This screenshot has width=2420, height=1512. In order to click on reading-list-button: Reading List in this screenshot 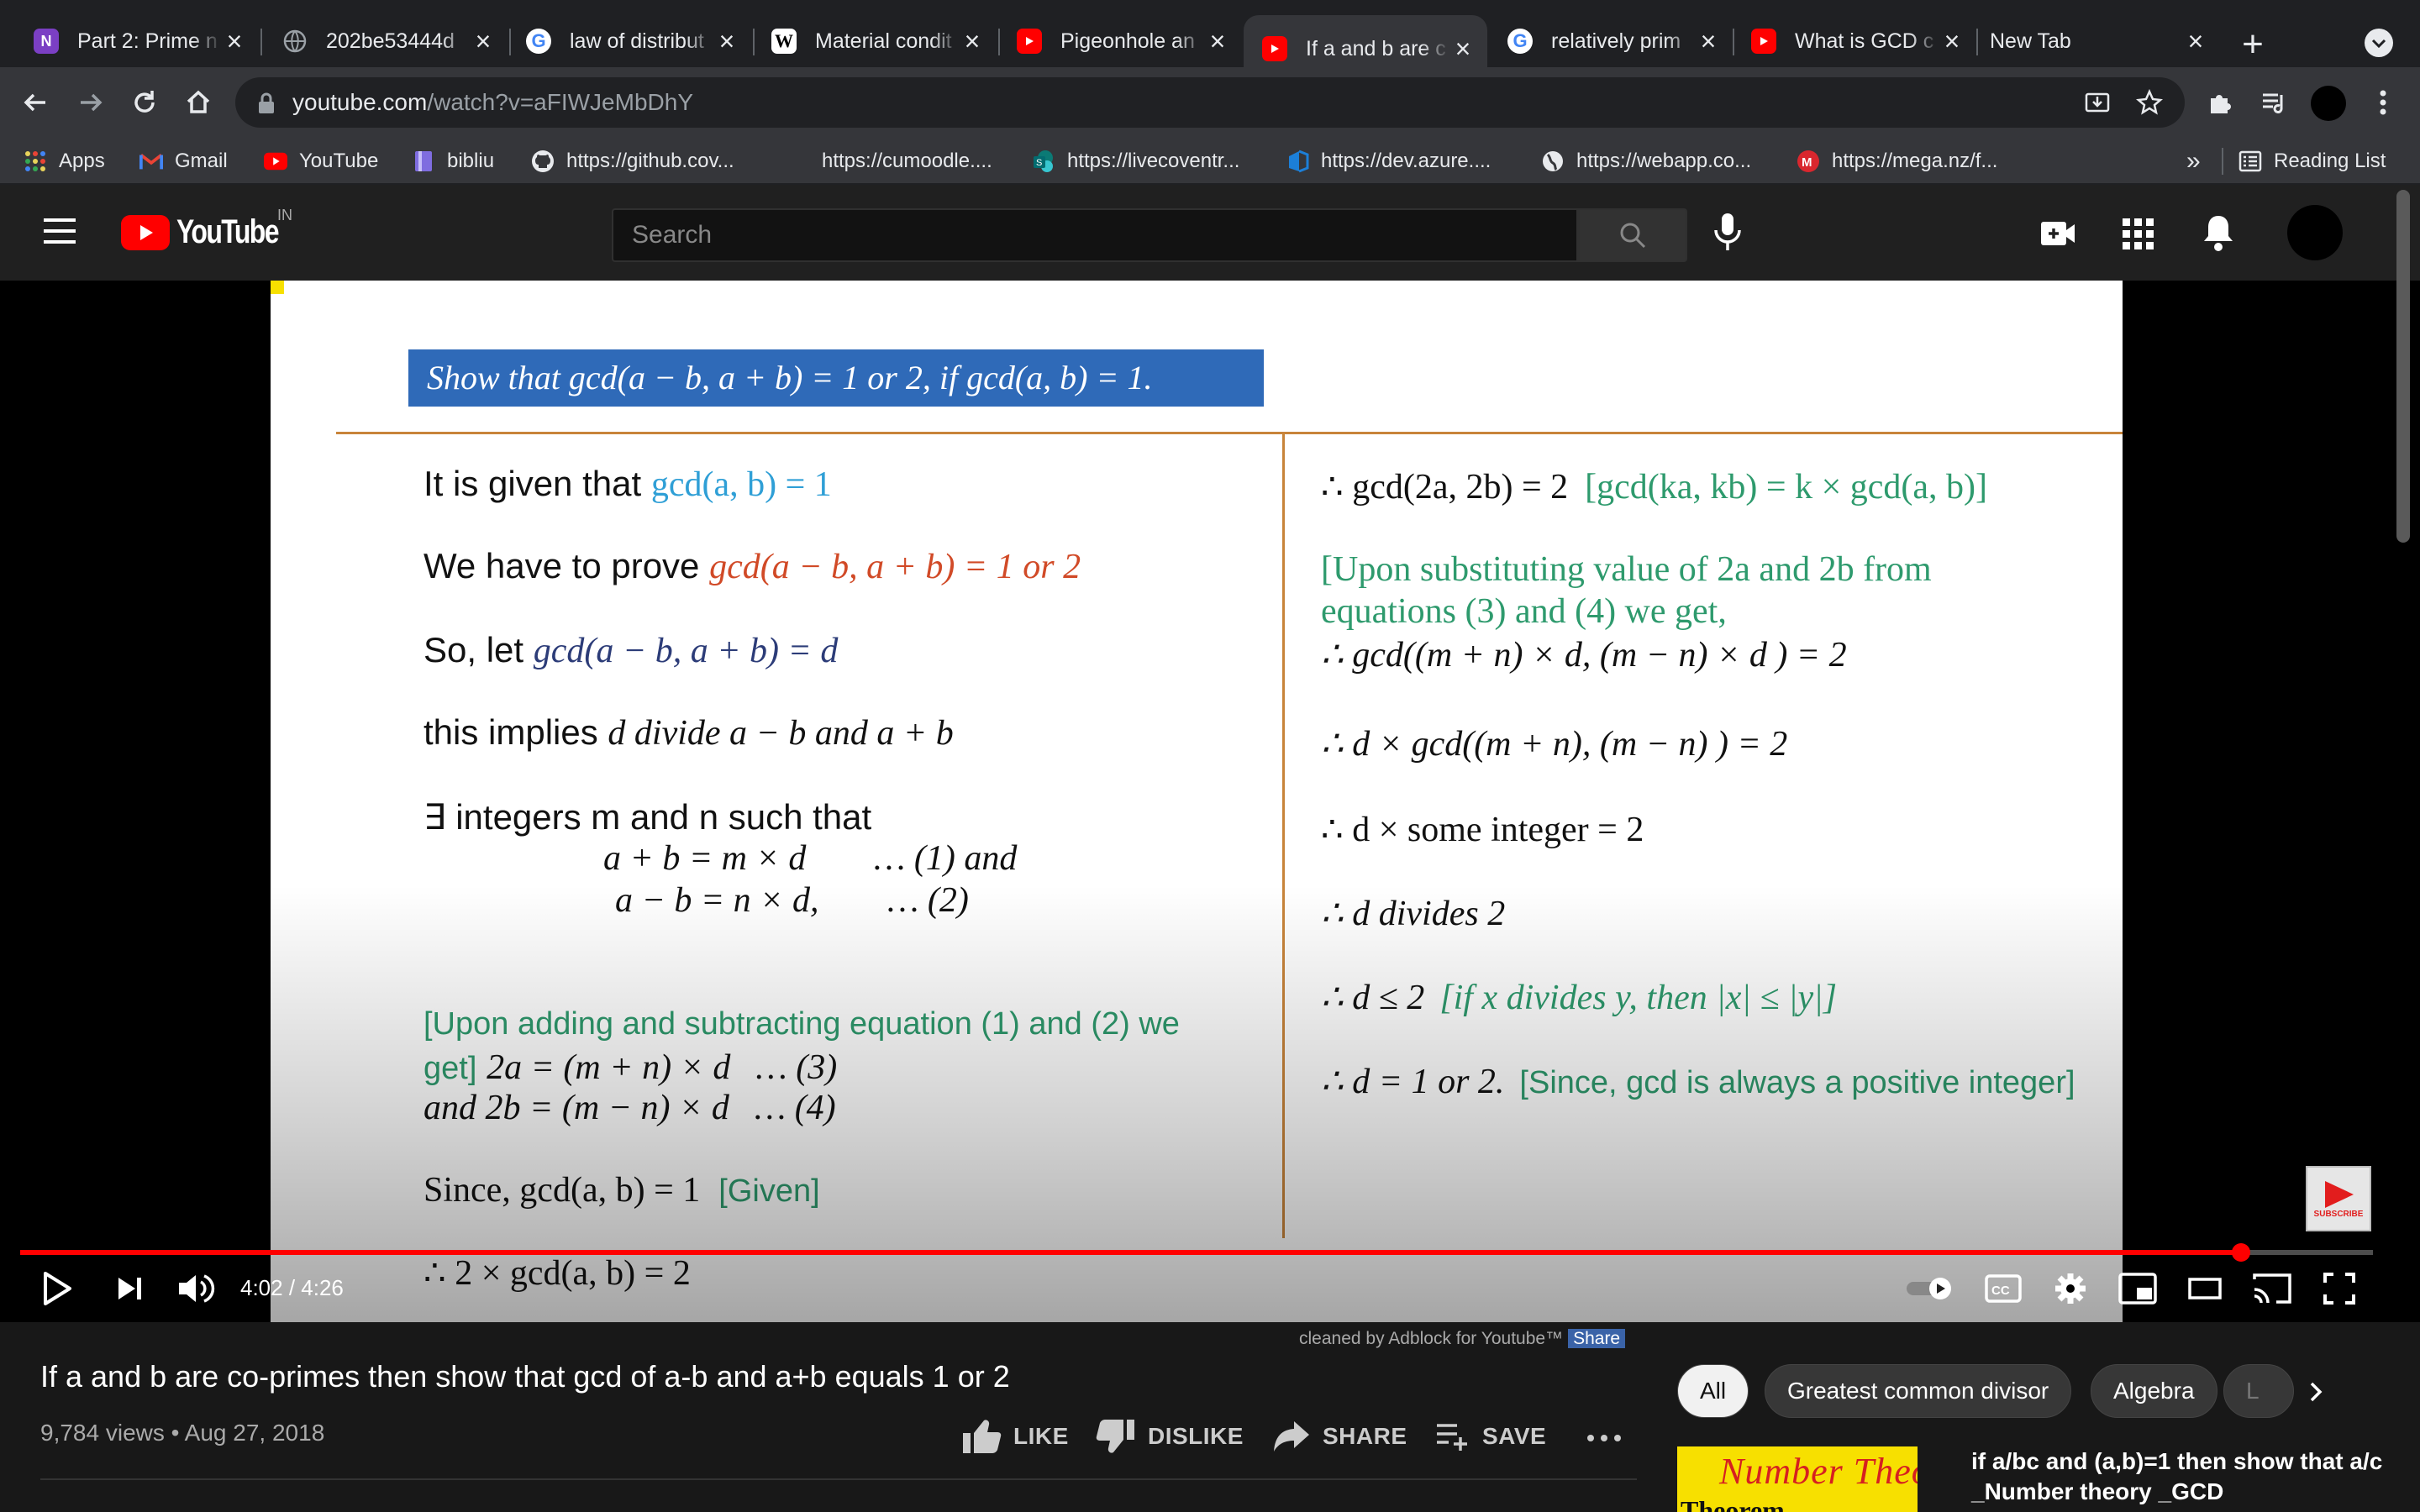, I will do `click(2312, 161)`.